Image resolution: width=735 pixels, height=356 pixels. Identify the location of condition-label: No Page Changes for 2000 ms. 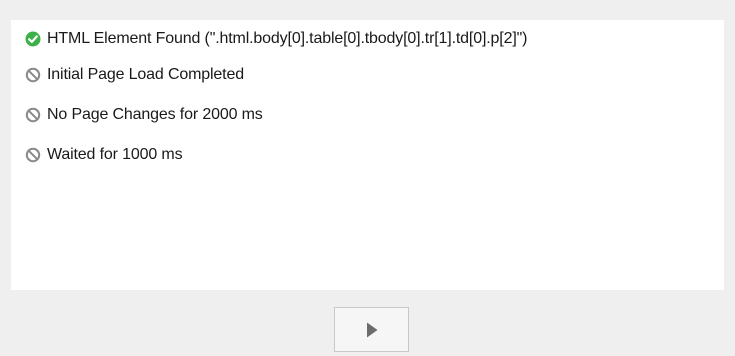
(155, 114).